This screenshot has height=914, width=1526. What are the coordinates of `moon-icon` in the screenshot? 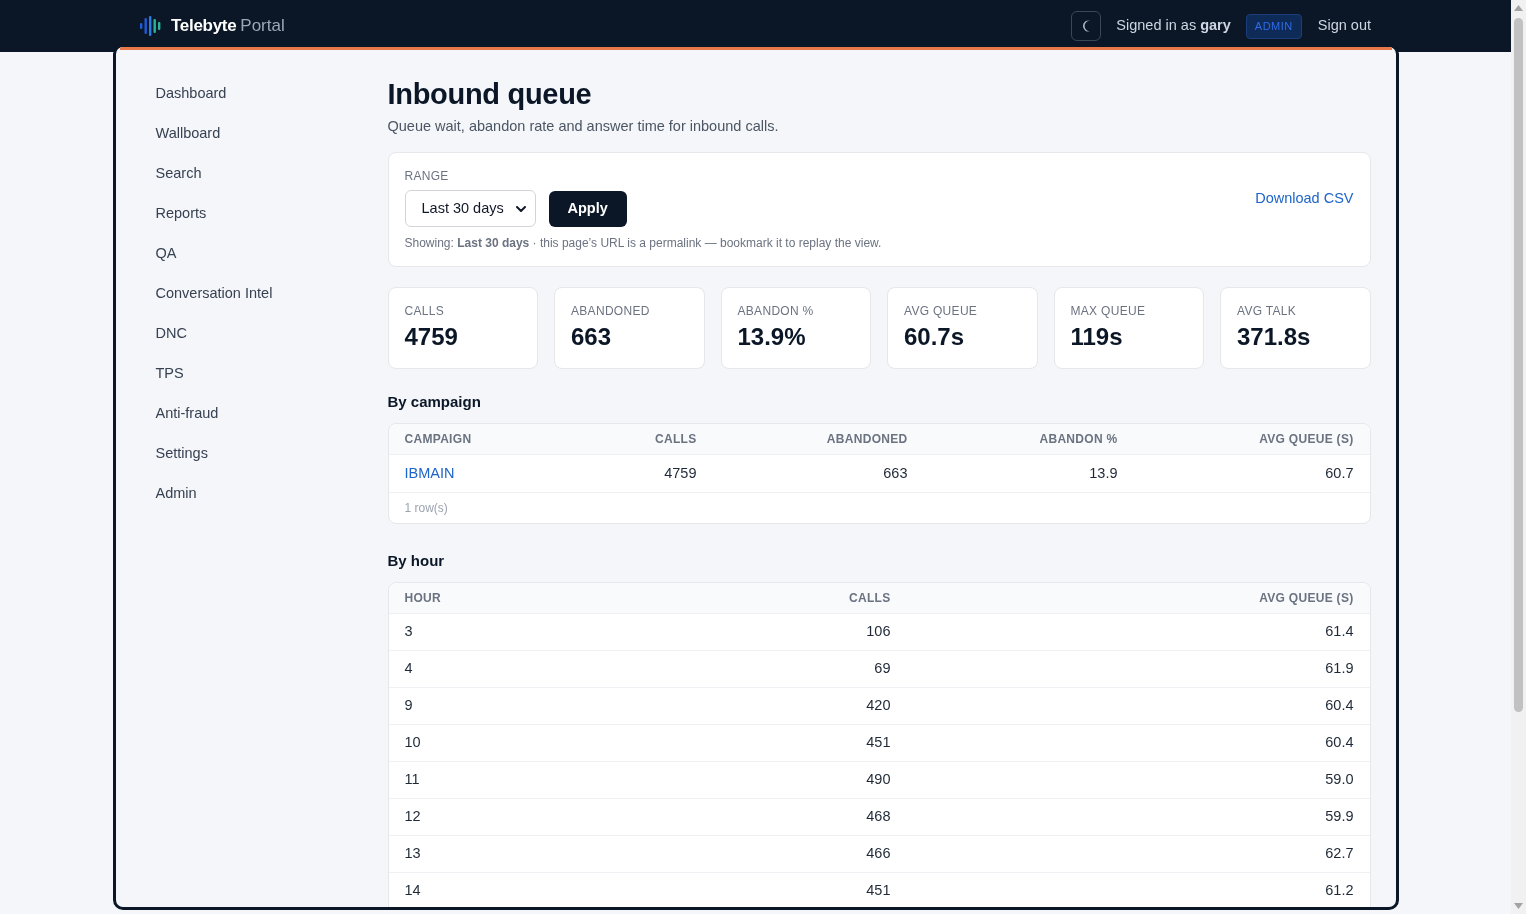 It's located at (1086, 26).